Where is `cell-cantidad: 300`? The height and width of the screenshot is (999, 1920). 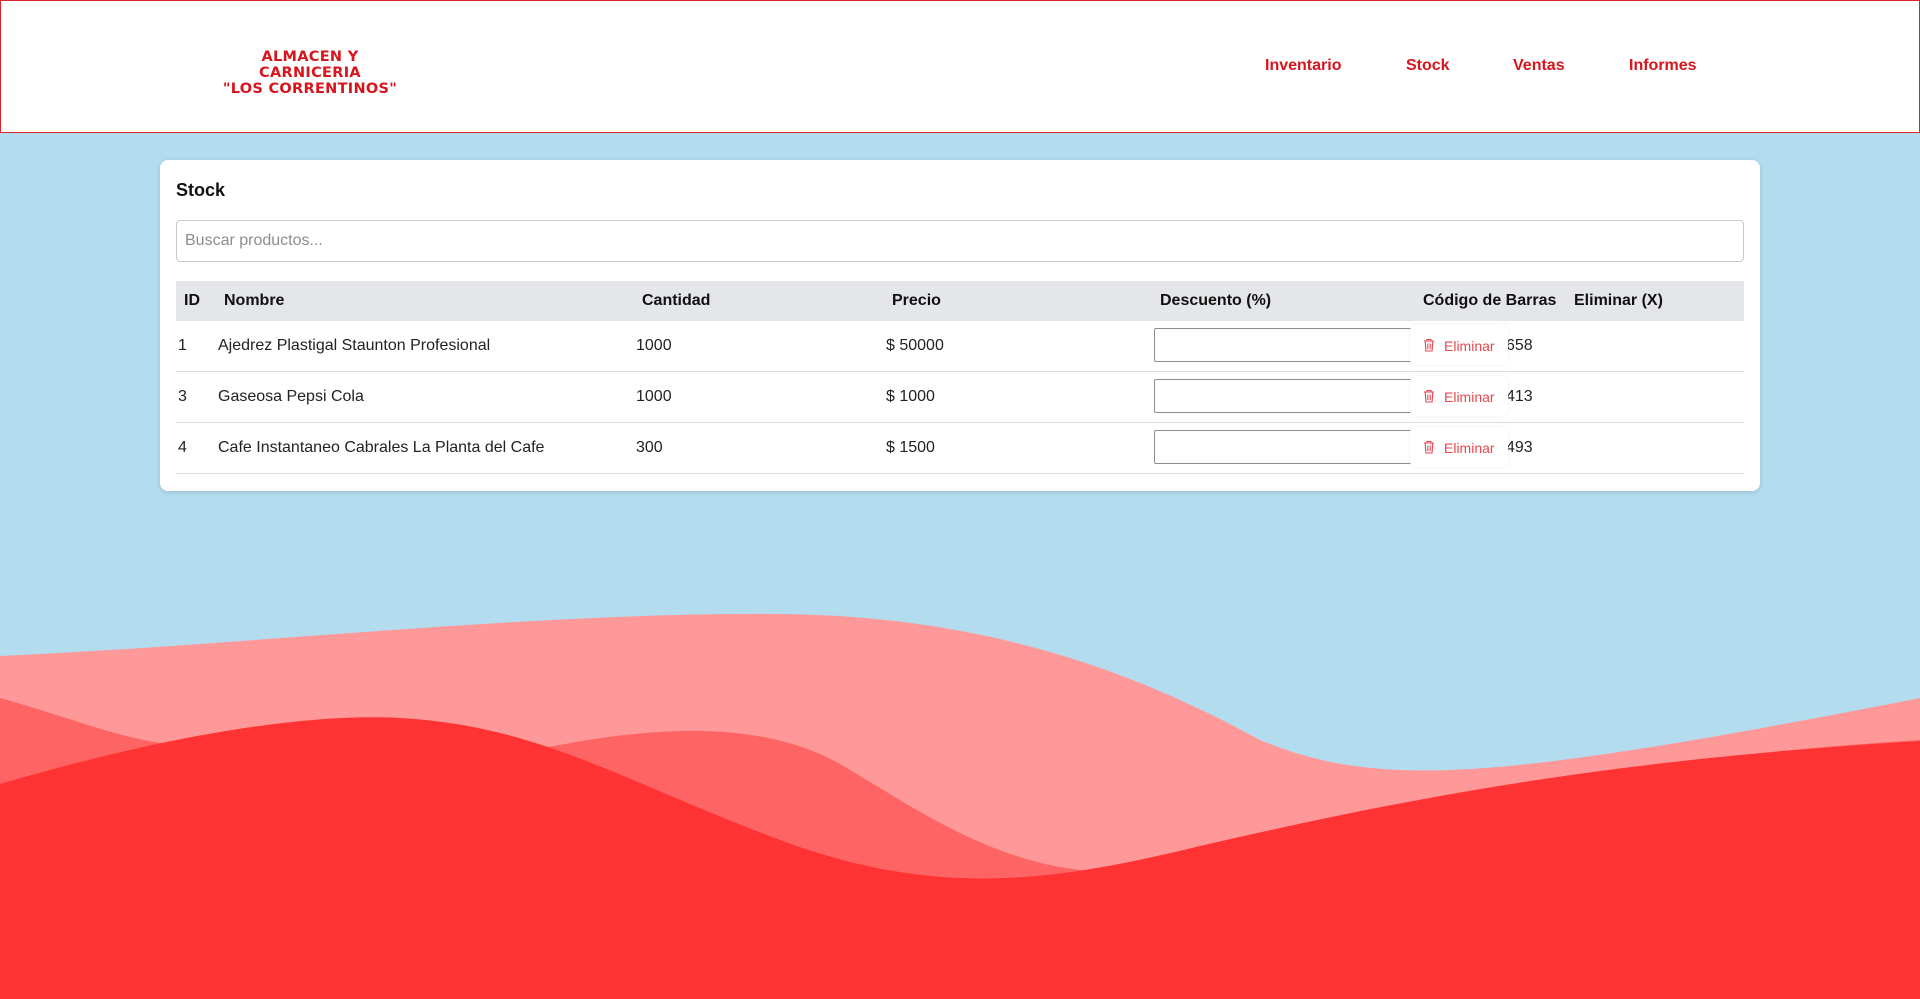 cell-cantidad: 300 is located at coordinates (649, 447).